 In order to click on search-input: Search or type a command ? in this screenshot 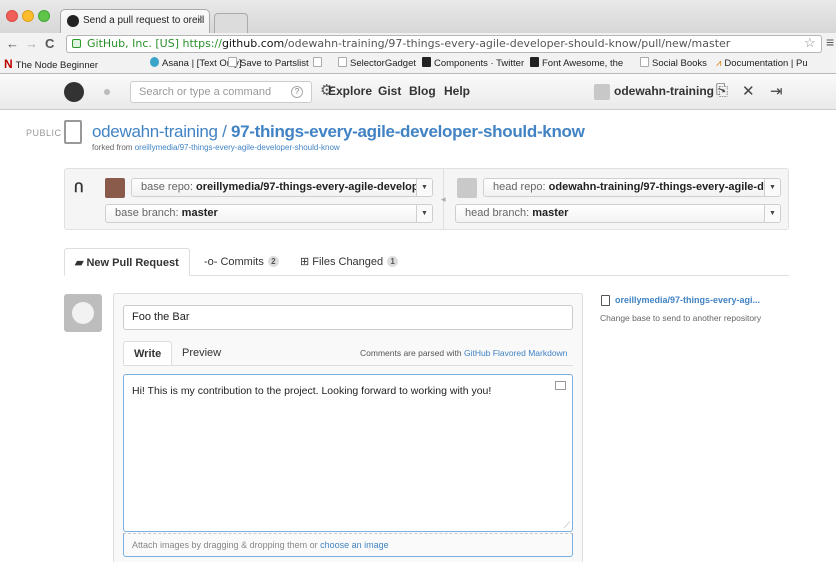, I will do `click(221, 92)`.